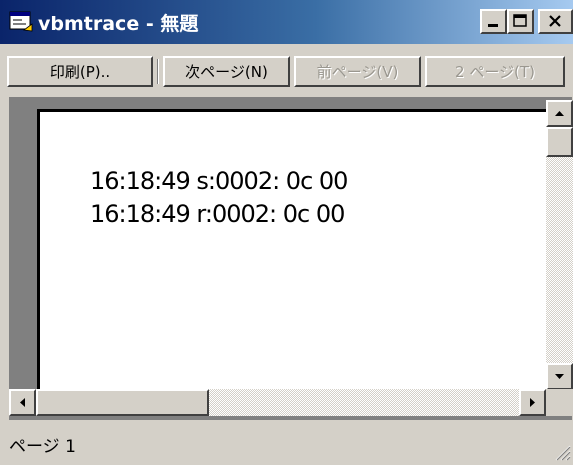 This screenshot has height=465, width=573. Describe the element at coordinates (118, 24) in the screenshot. I see `window-title: vbmtrace - 無題` at that location.